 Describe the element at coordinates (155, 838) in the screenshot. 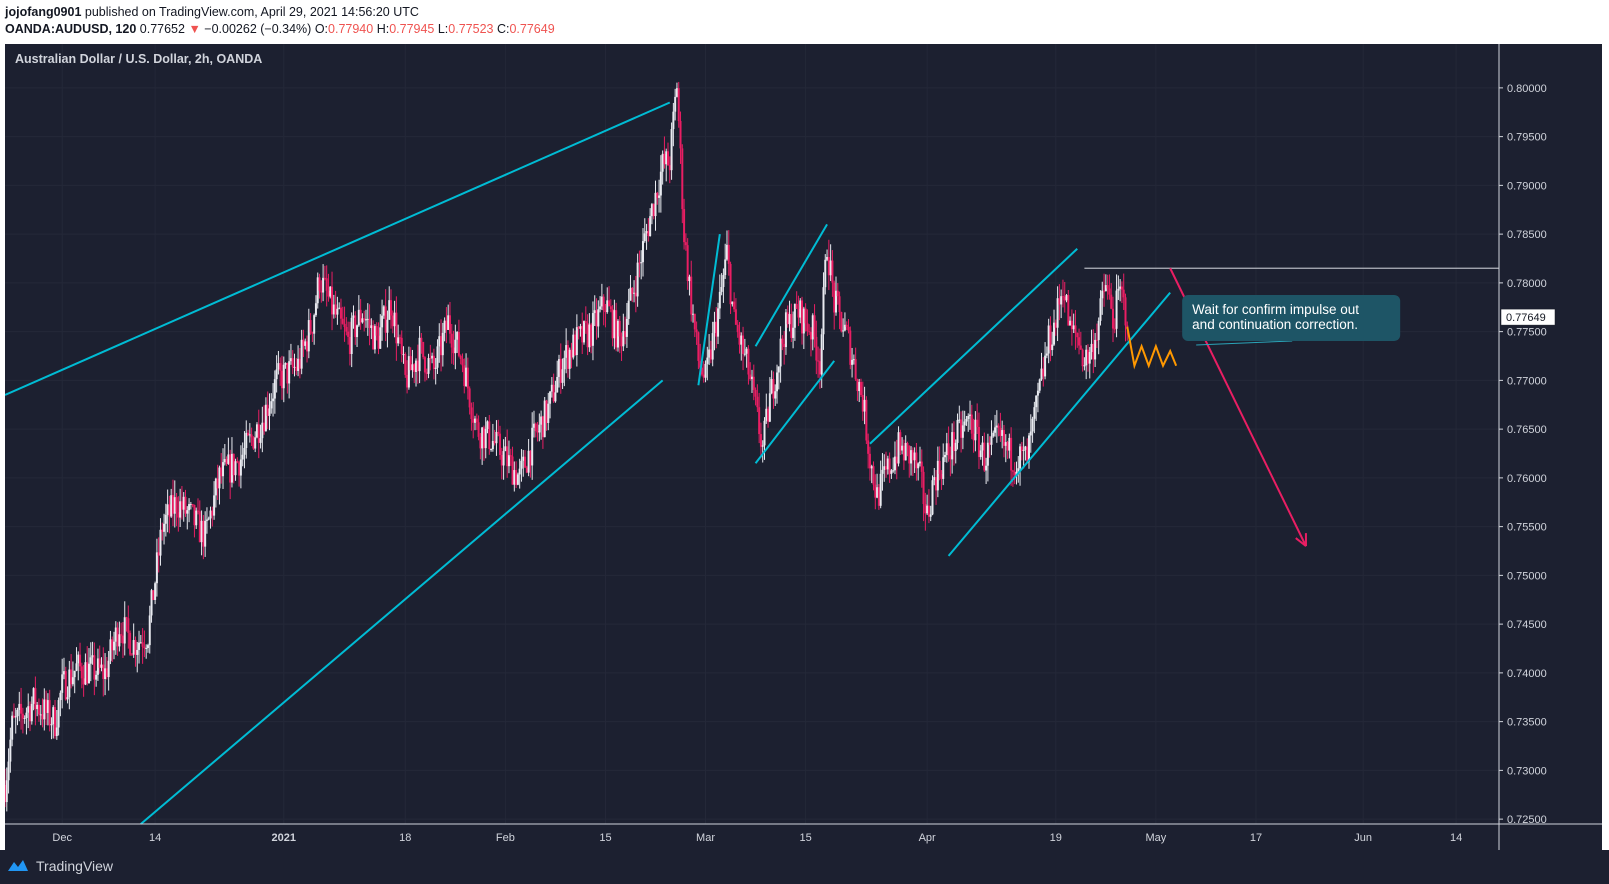

I see `x-tick-label: 14` at that location.